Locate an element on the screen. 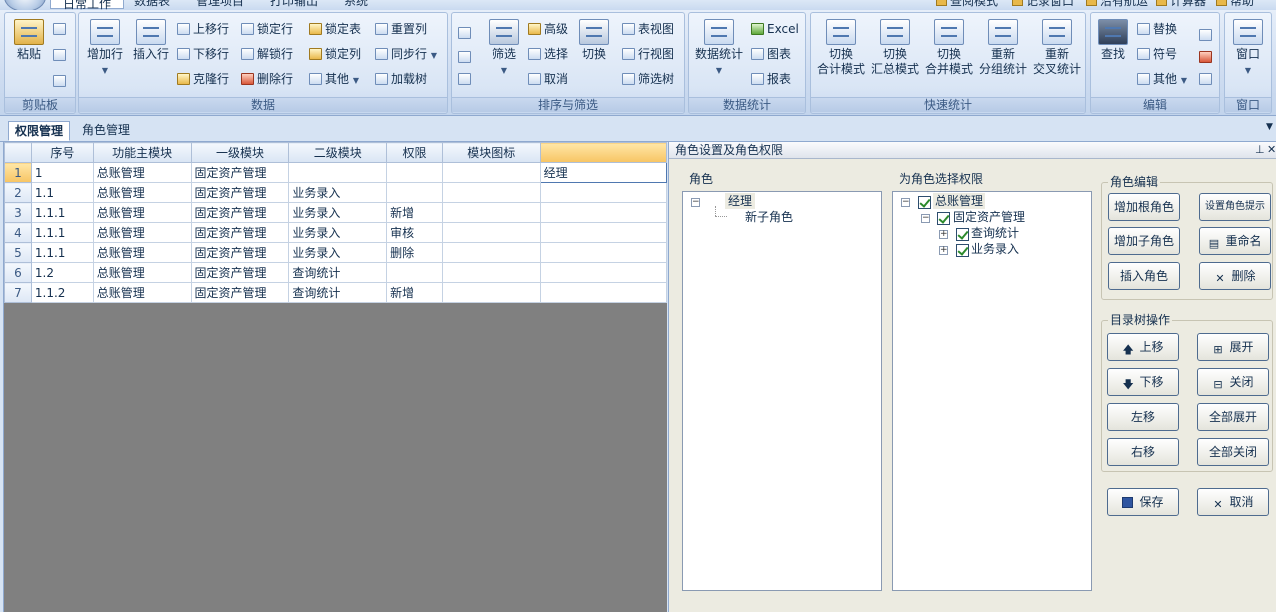  row-number: 4 is located at coordinates (18, 232).